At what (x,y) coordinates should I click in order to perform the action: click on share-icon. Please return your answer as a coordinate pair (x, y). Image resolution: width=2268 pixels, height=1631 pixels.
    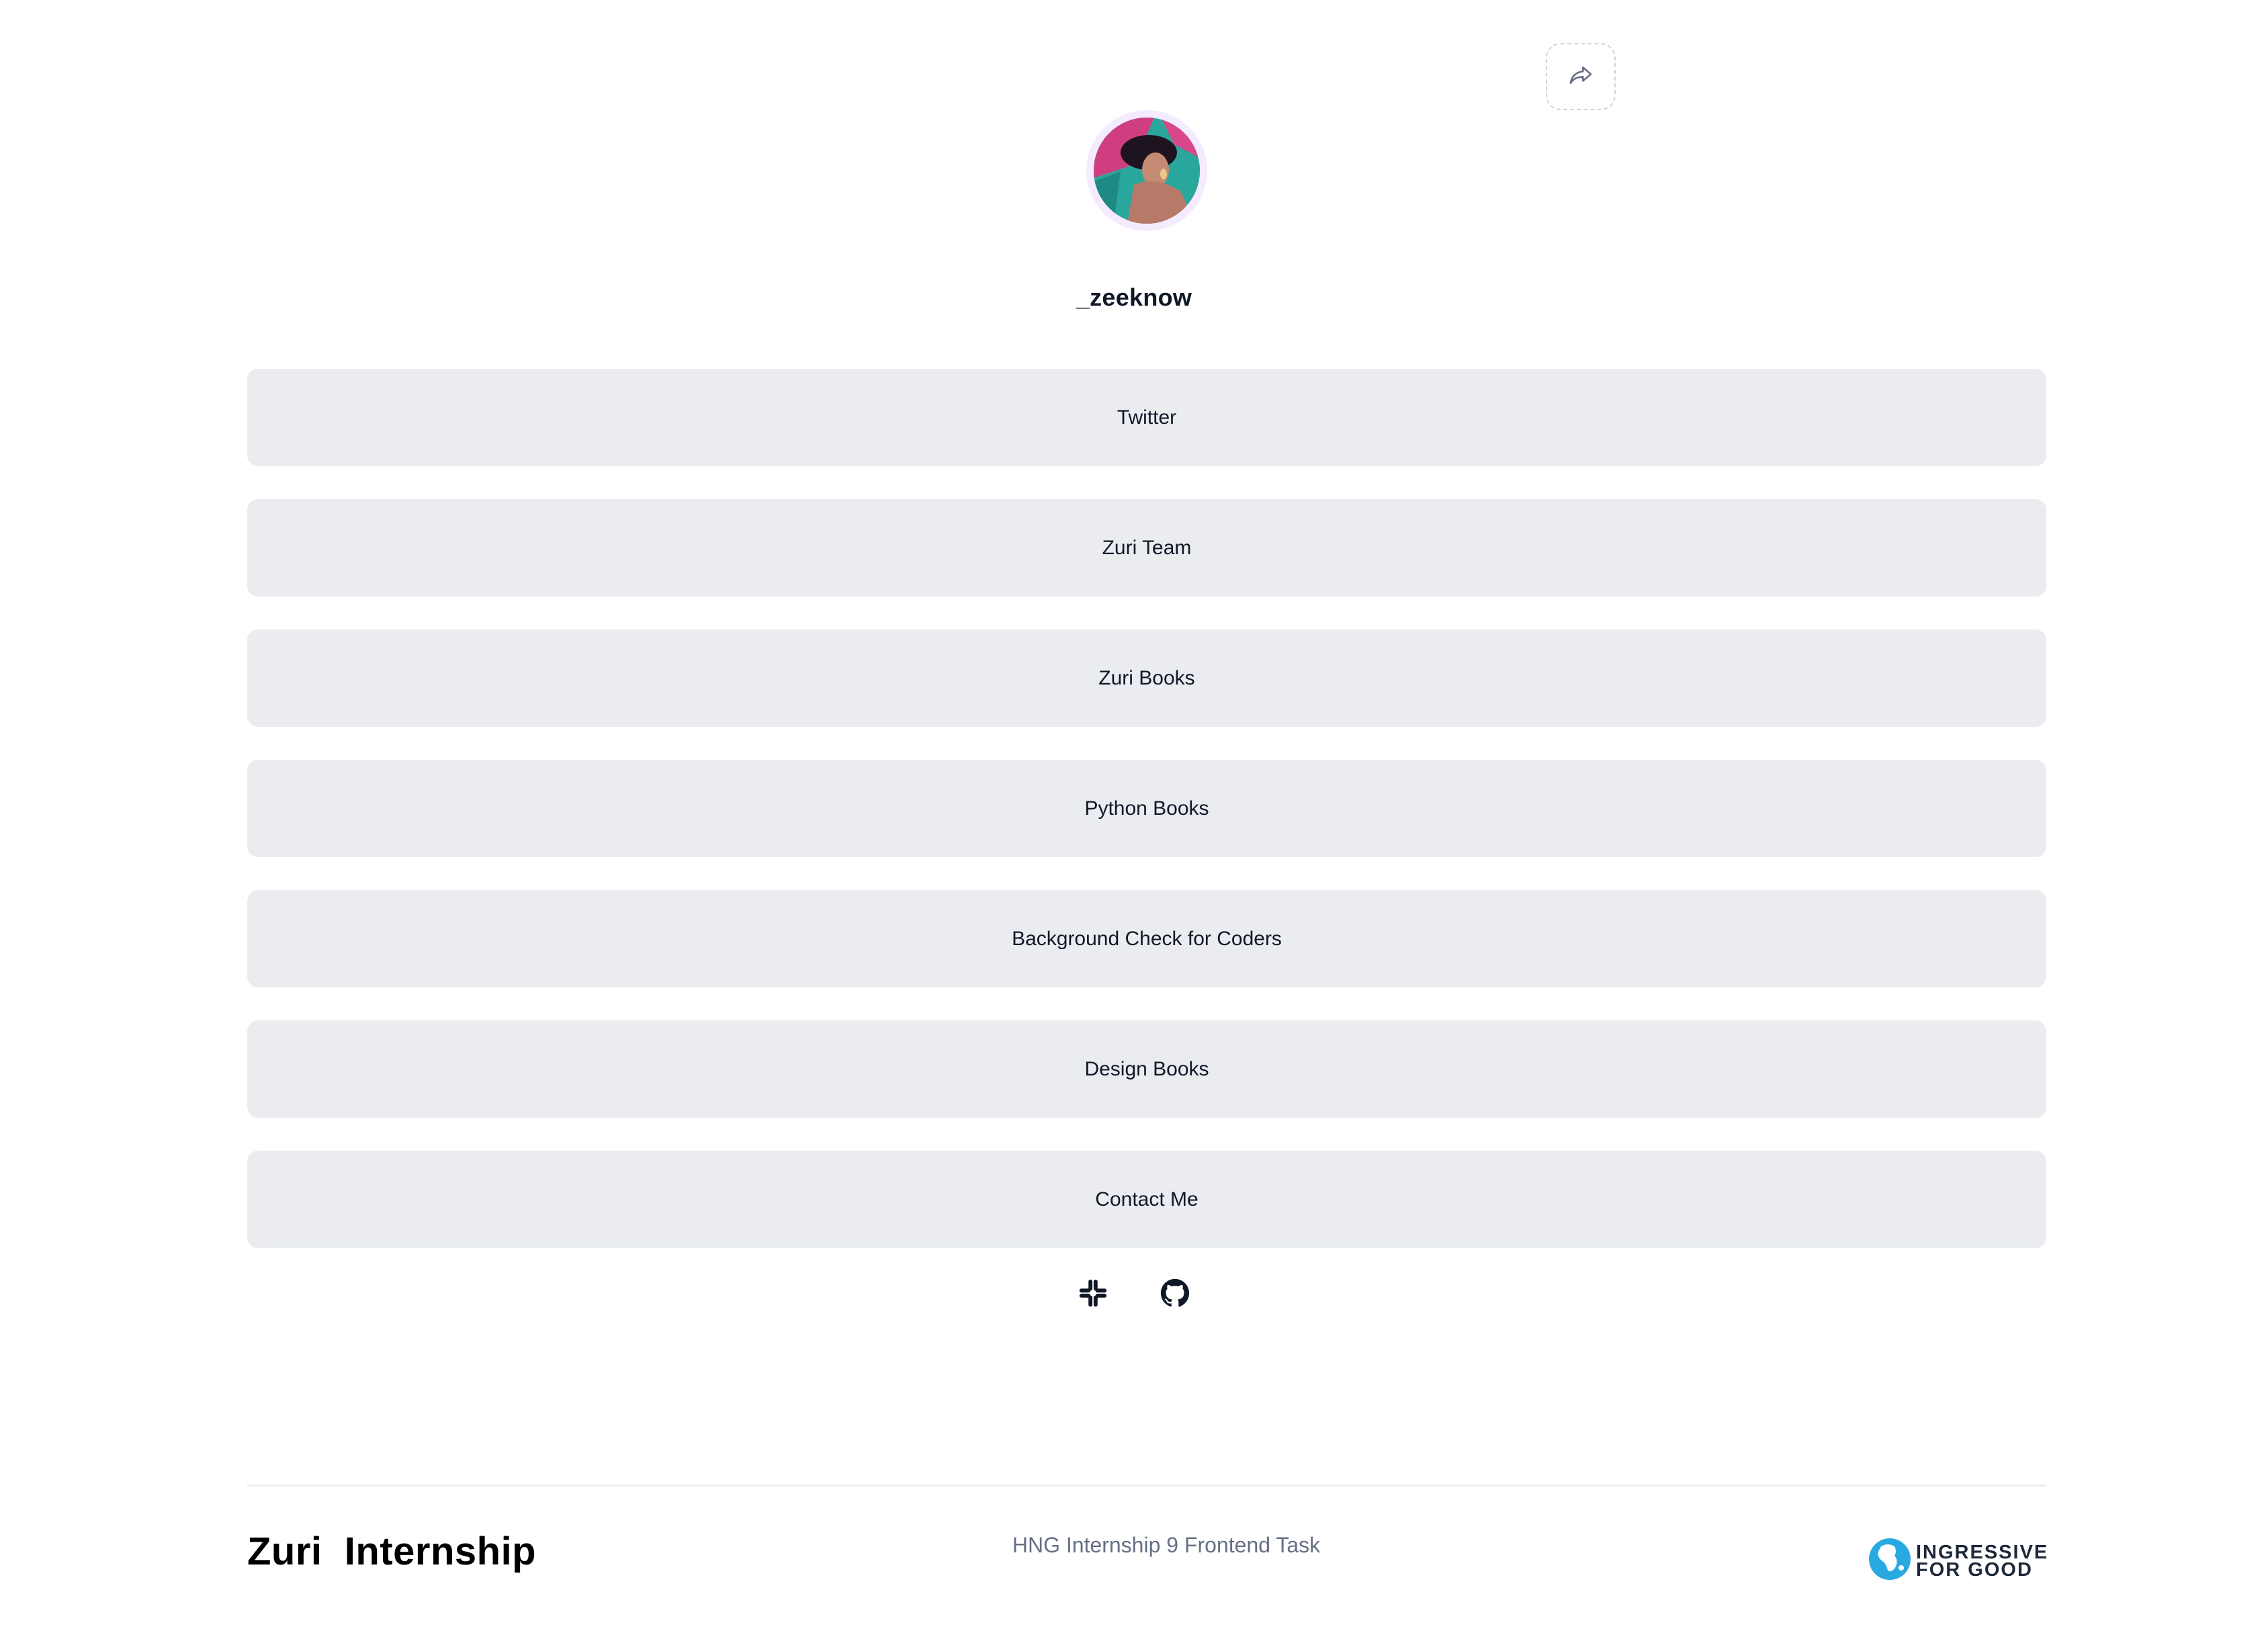
    Looking at the image, I should click on (1580, 77).